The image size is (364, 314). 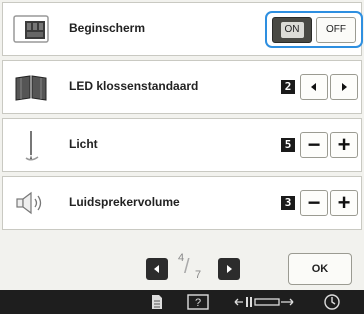 I want to click on setting-label: LED klossenstandaard, so click(x=134, y=86).